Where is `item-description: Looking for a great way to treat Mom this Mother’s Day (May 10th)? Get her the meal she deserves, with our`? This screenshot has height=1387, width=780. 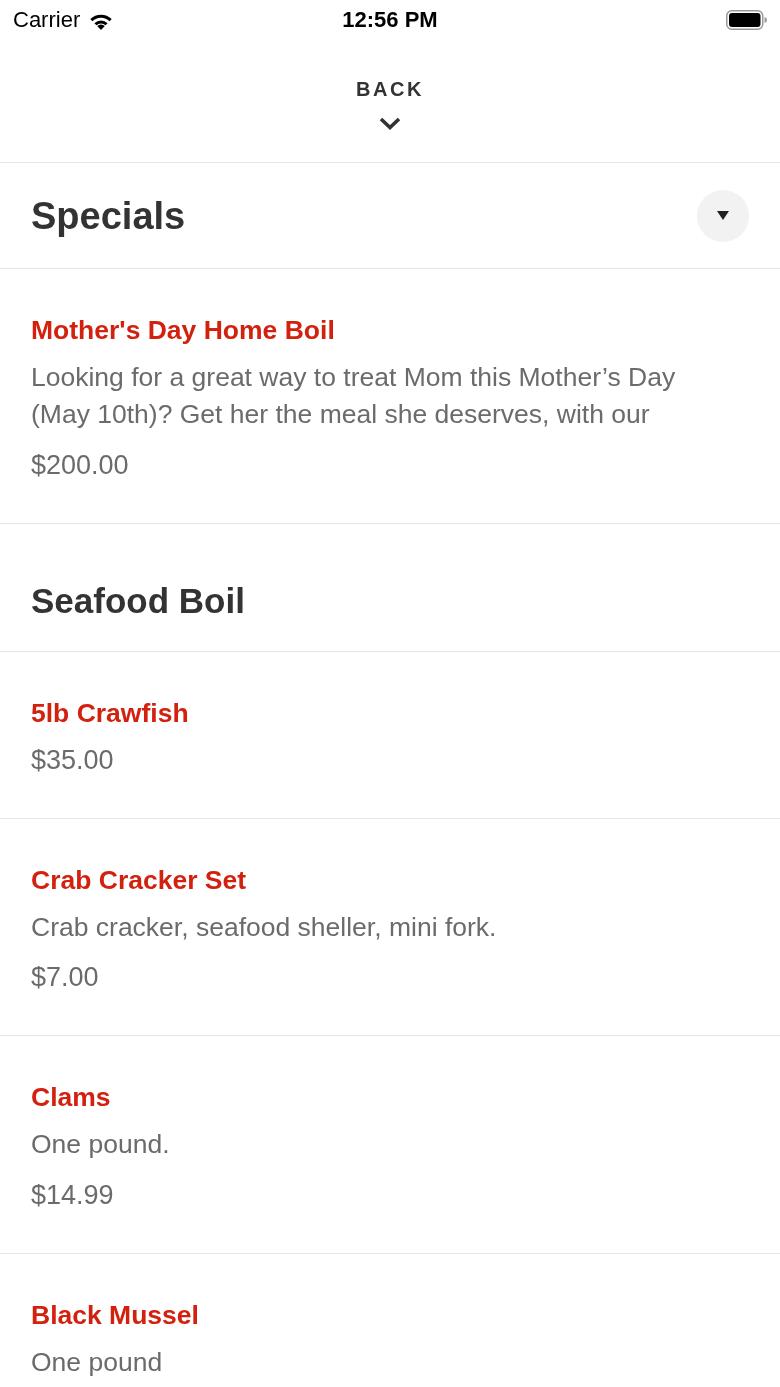 item-description: Looking for a great way to treat Mom this Mother’s Day (May 10th)? Get her the meal she deserves, with our is located at coordinates (354, 396).